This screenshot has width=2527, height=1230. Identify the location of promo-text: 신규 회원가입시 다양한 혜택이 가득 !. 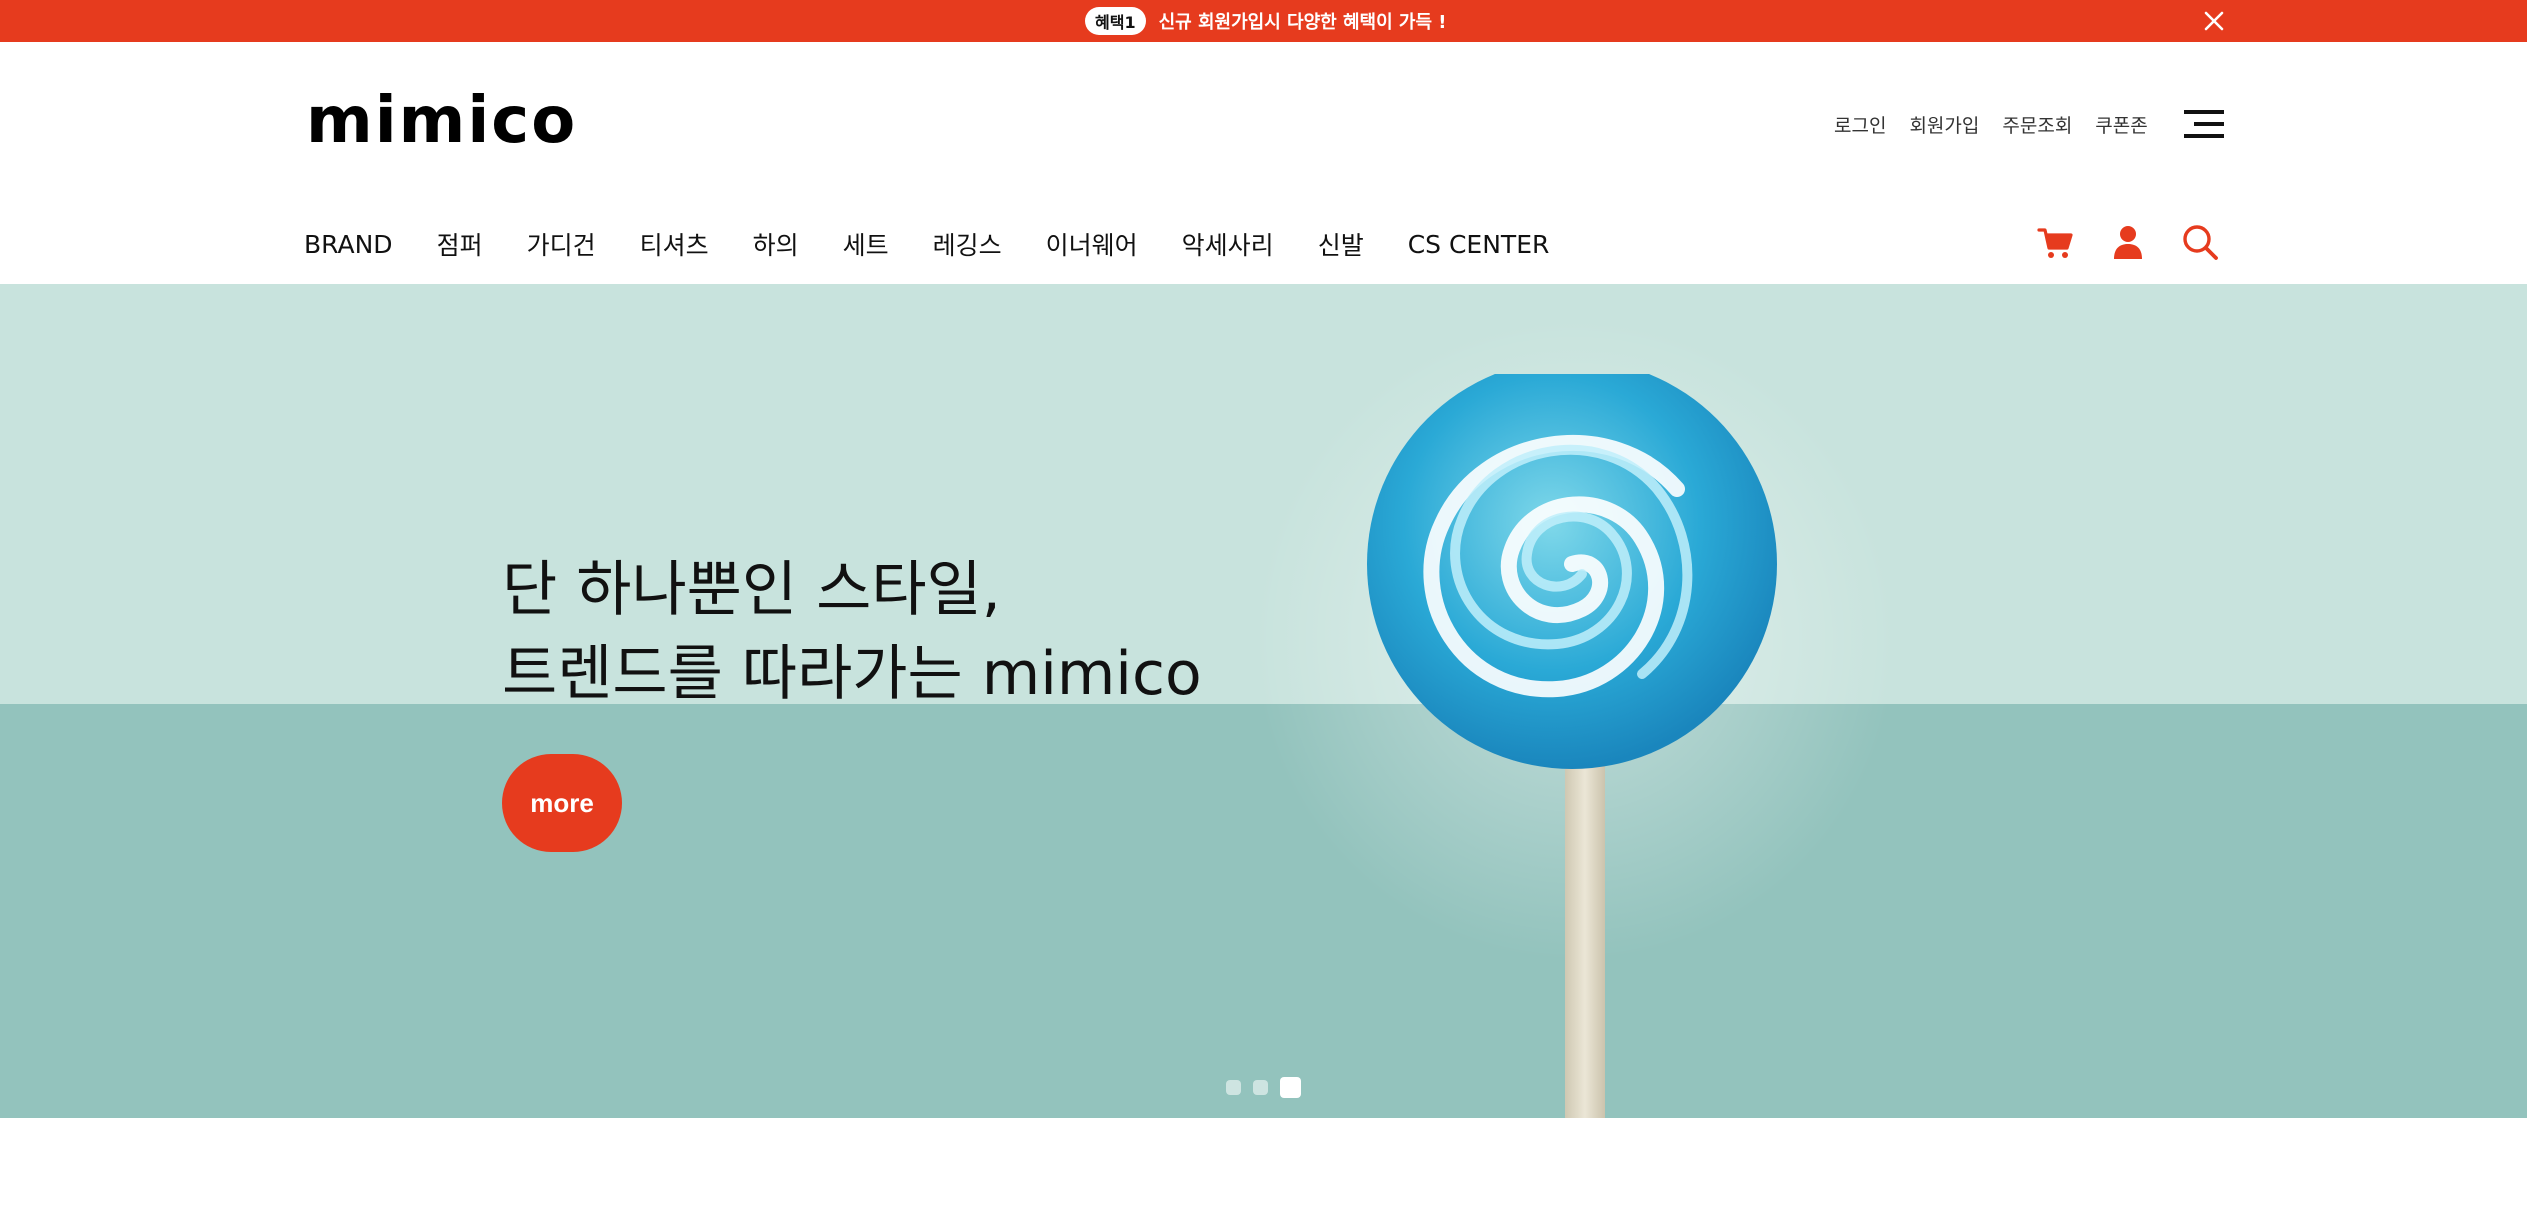
(1302, 22).